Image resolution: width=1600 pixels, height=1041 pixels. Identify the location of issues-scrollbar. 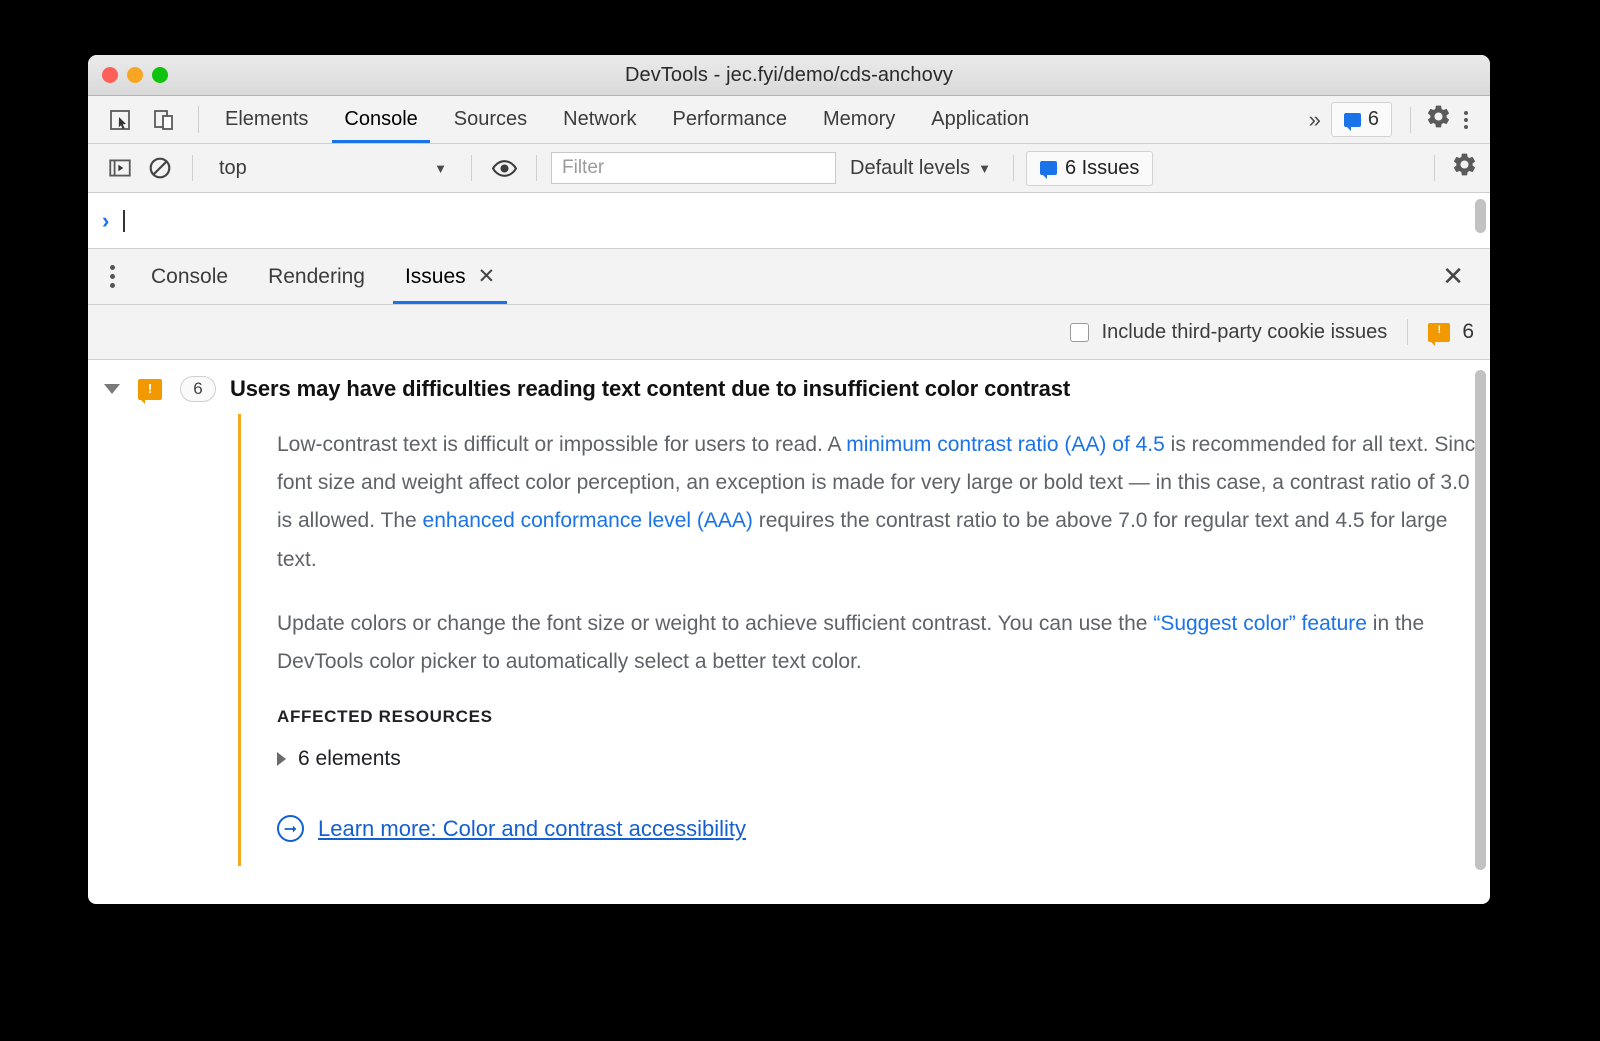
(1480, 620).